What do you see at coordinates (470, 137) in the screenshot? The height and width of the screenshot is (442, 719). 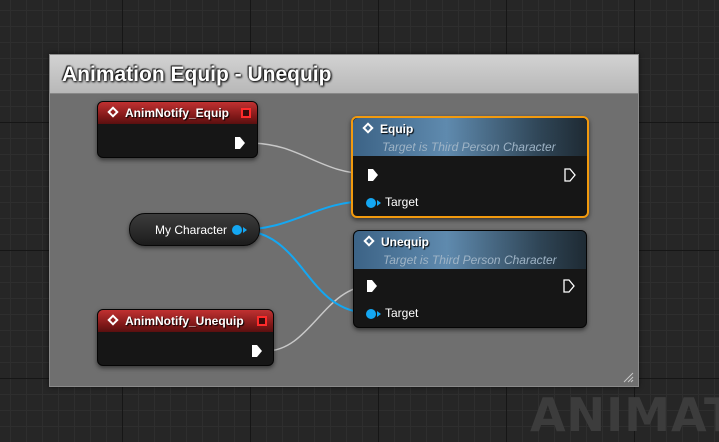 I see `function-node-header: Equip Target is Third Person Character` at bounding box center [470, 137].